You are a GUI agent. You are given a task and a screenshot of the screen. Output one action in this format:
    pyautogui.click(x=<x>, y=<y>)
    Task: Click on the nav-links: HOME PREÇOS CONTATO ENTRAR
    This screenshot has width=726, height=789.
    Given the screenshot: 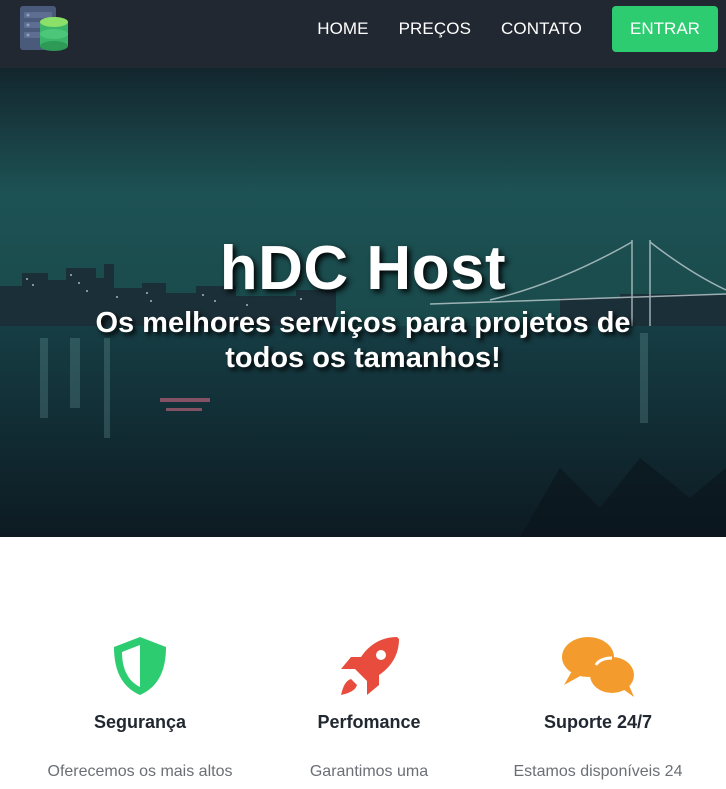 What is the action you would take?
    pyautogui.click(x=517, y=29)
    